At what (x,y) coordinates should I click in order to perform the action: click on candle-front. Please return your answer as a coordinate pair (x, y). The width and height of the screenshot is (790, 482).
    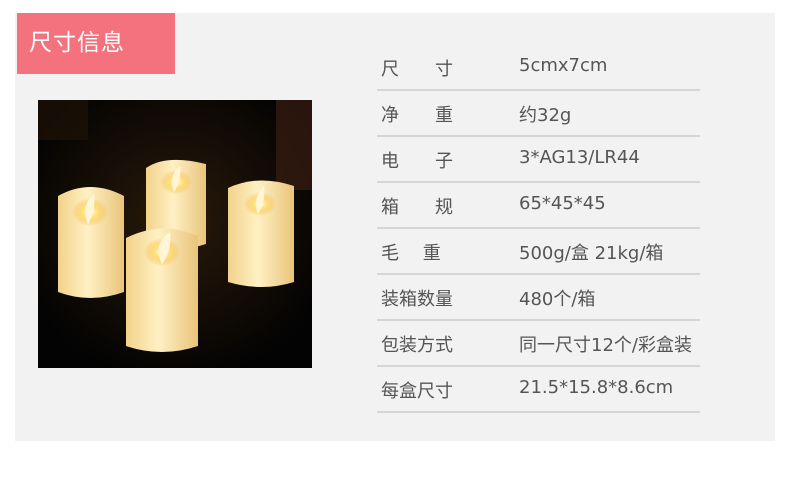
    Looking at the image, I should click on (162, 290).